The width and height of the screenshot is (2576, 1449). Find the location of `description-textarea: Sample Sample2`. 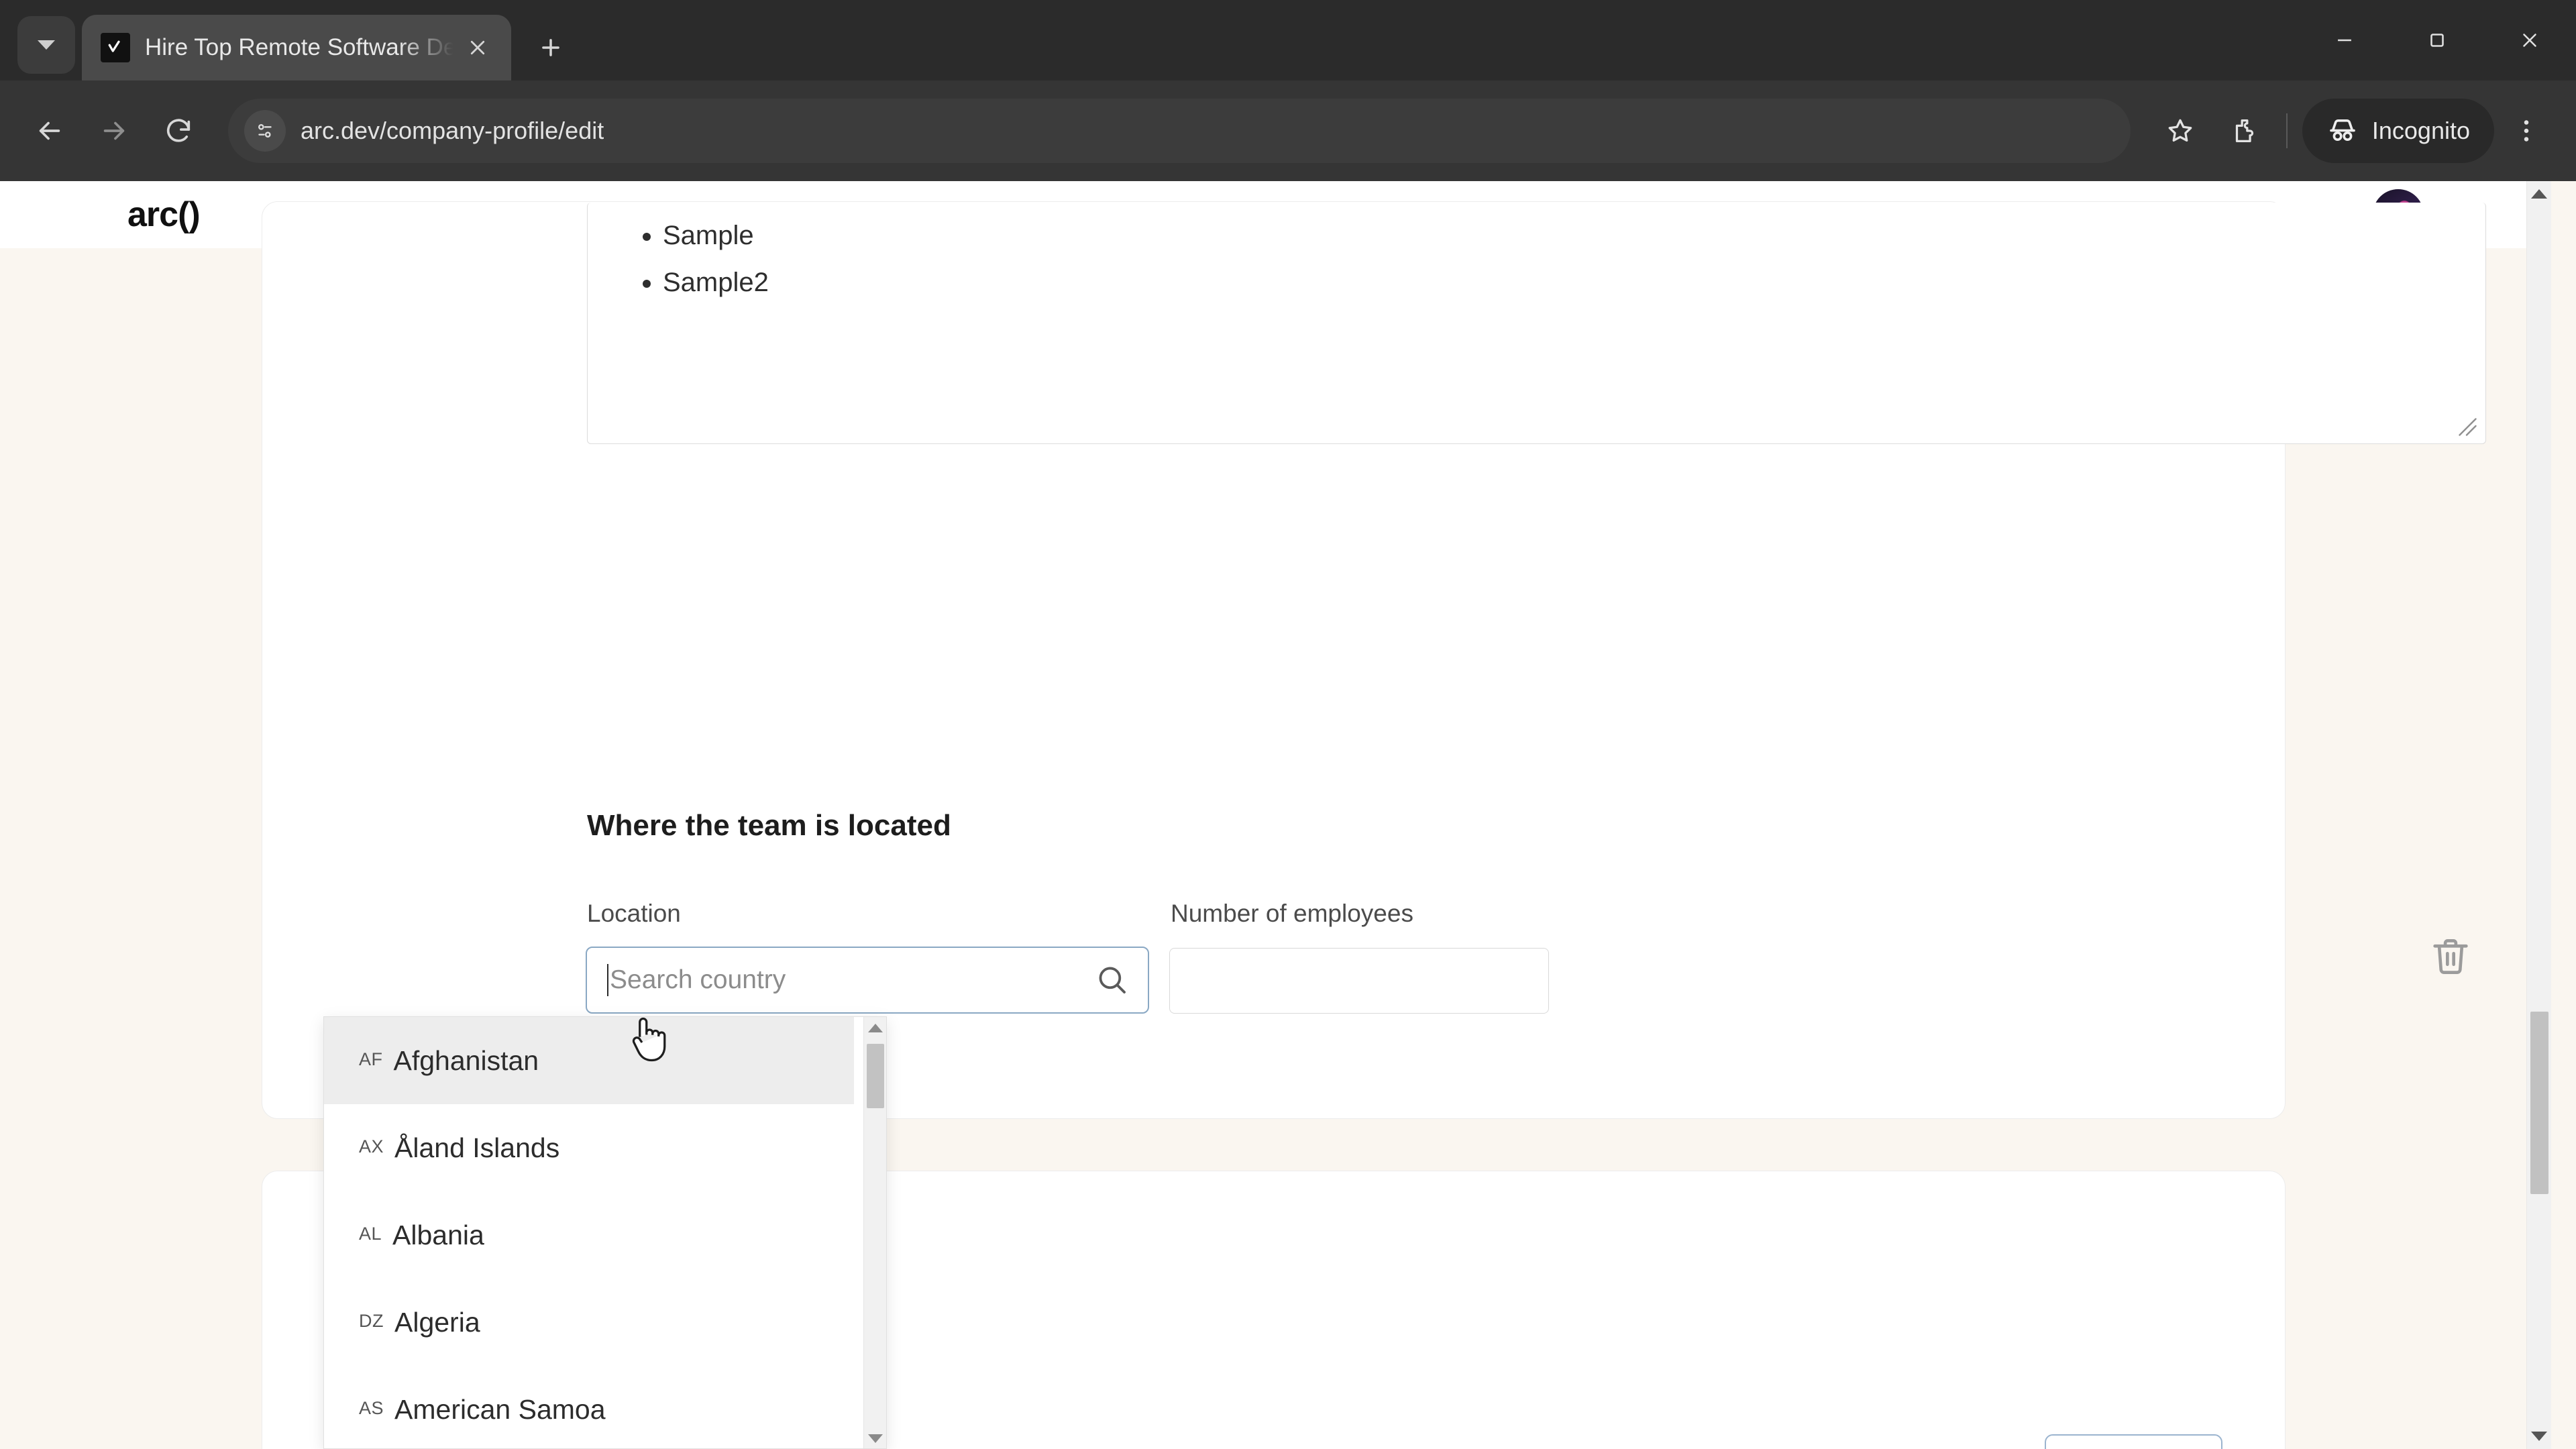

description-textarea: Sample Sample2 is located at coordinates (1536, 323).